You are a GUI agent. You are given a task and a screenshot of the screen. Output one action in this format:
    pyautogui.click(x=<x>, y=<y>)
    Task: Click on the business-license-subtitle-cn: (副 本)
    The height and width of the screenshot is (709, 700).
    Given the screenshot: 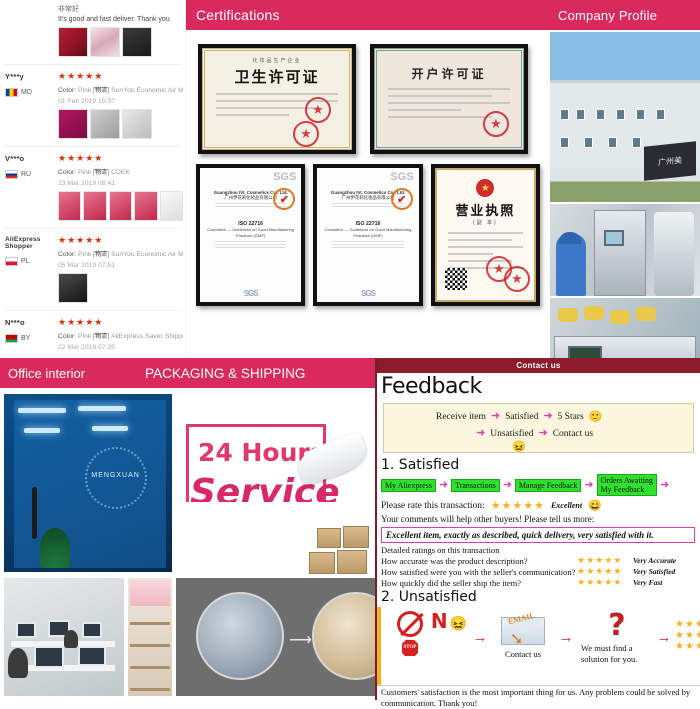 What is the action you would take?
    pyautogui.click(x=485, y=223)
    